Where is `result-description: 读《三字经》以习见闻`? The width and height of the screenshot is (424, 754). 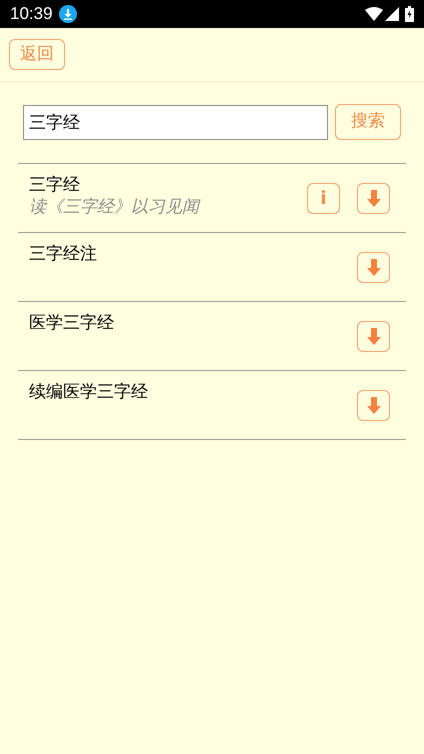
result-description: 读《三字经》以习见闻 is located at coordinates (115, 207).